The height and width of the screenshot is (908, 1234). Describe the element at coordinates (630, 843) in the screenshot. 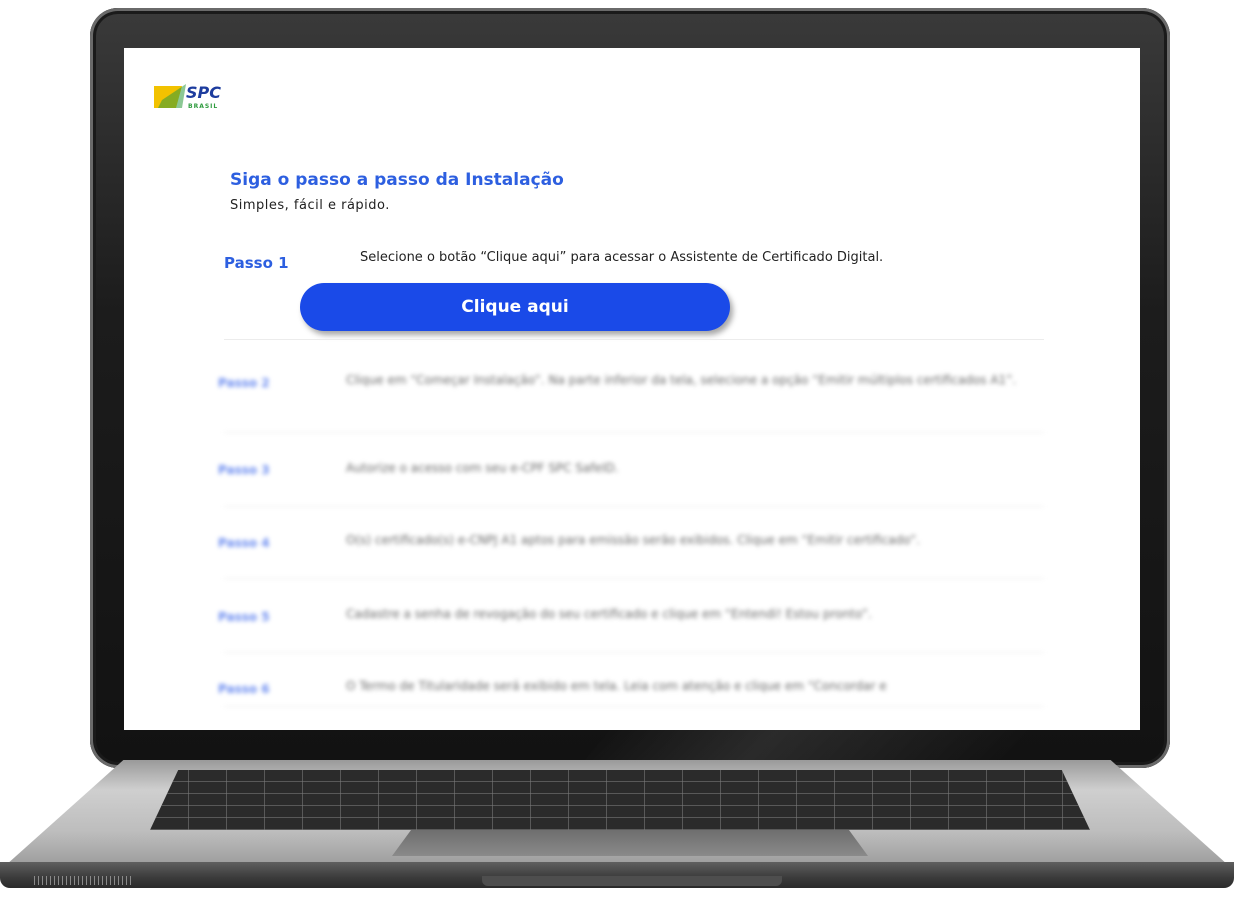

I see `laptop-trackpad` at that location.